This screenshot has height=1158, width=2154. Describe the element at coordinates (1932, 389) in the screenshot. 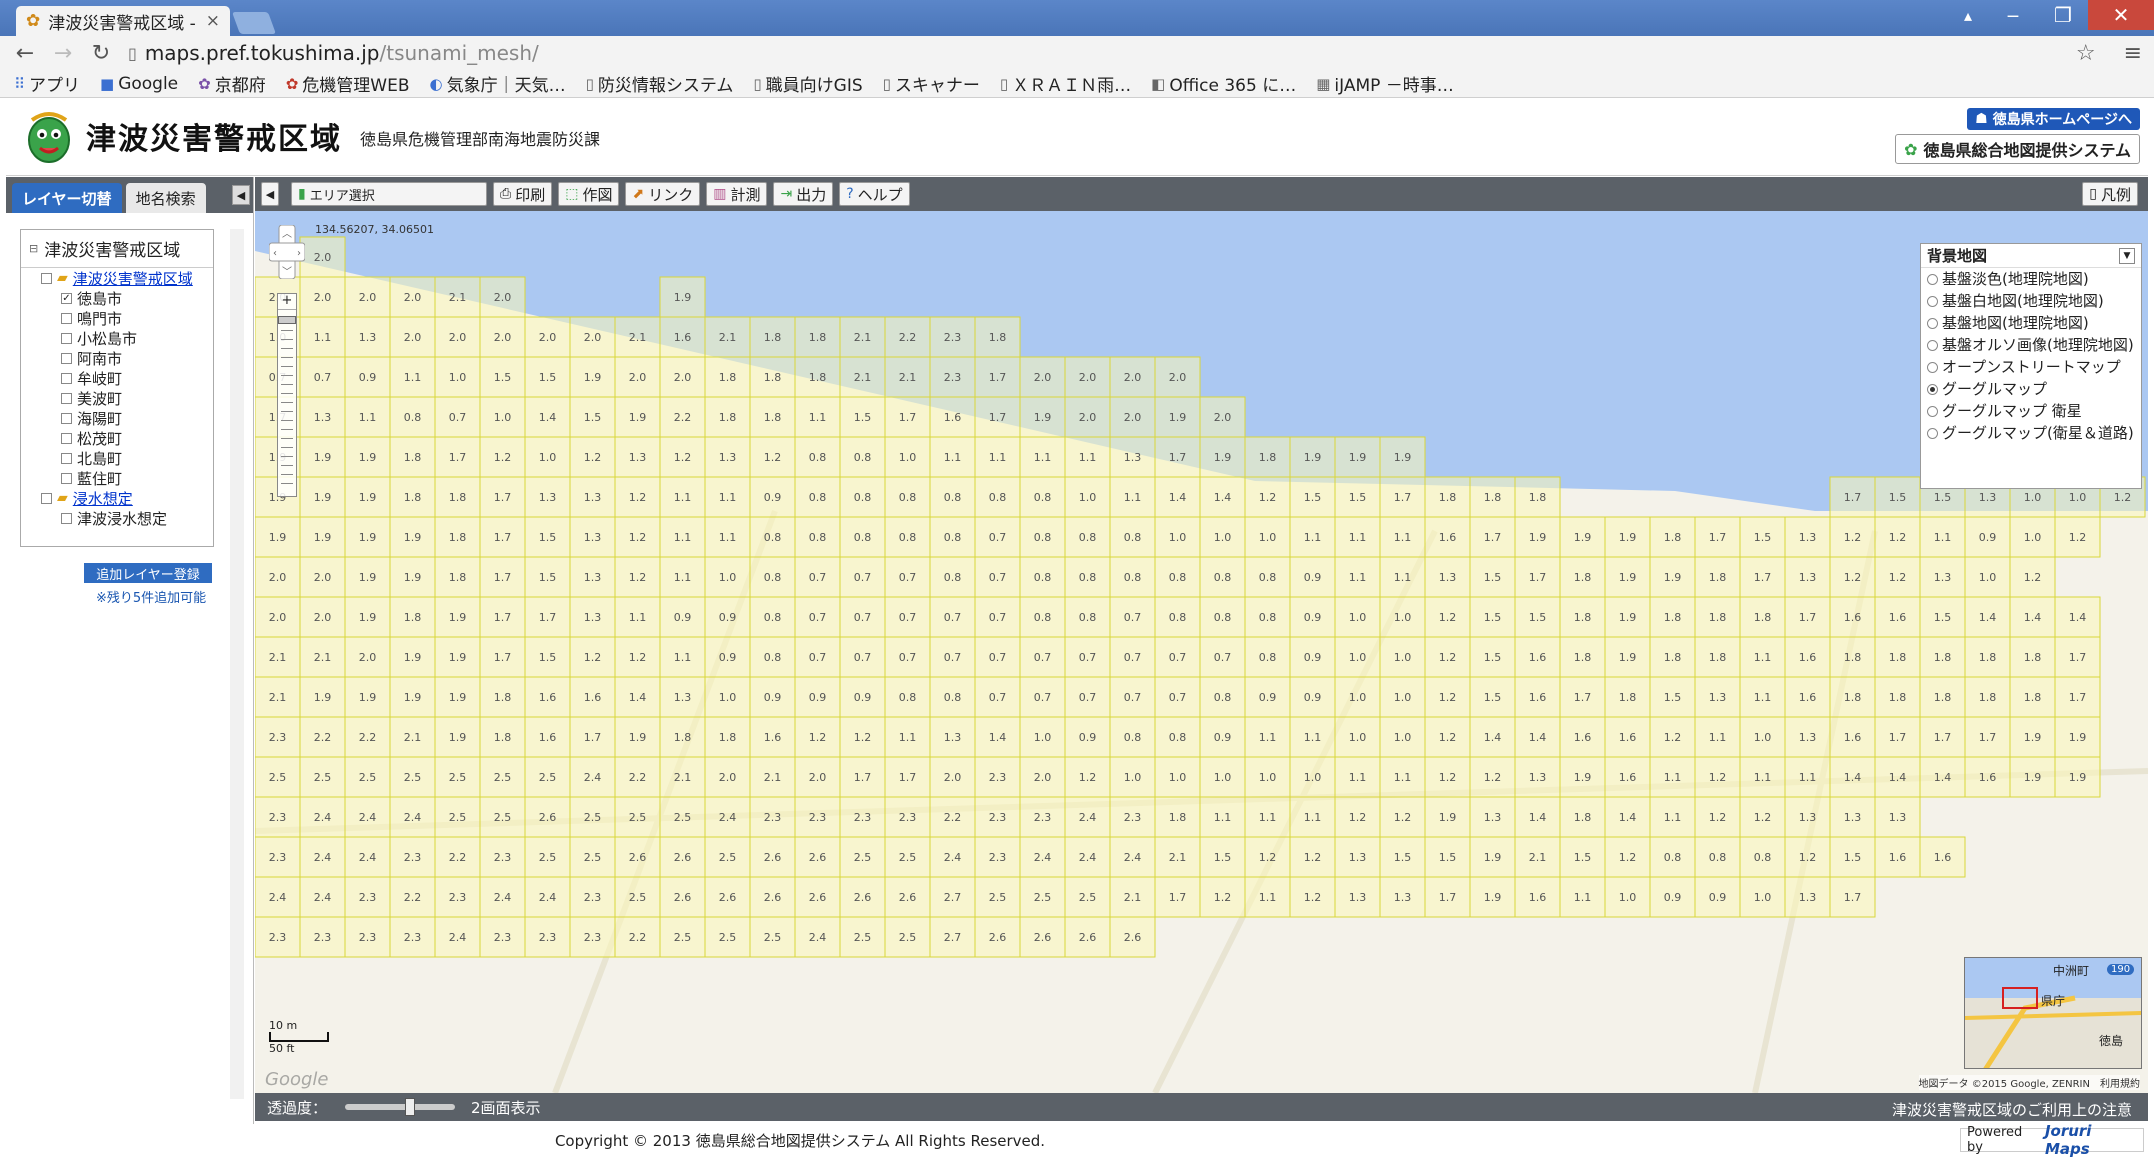

I see `basemap-radio` at that location.